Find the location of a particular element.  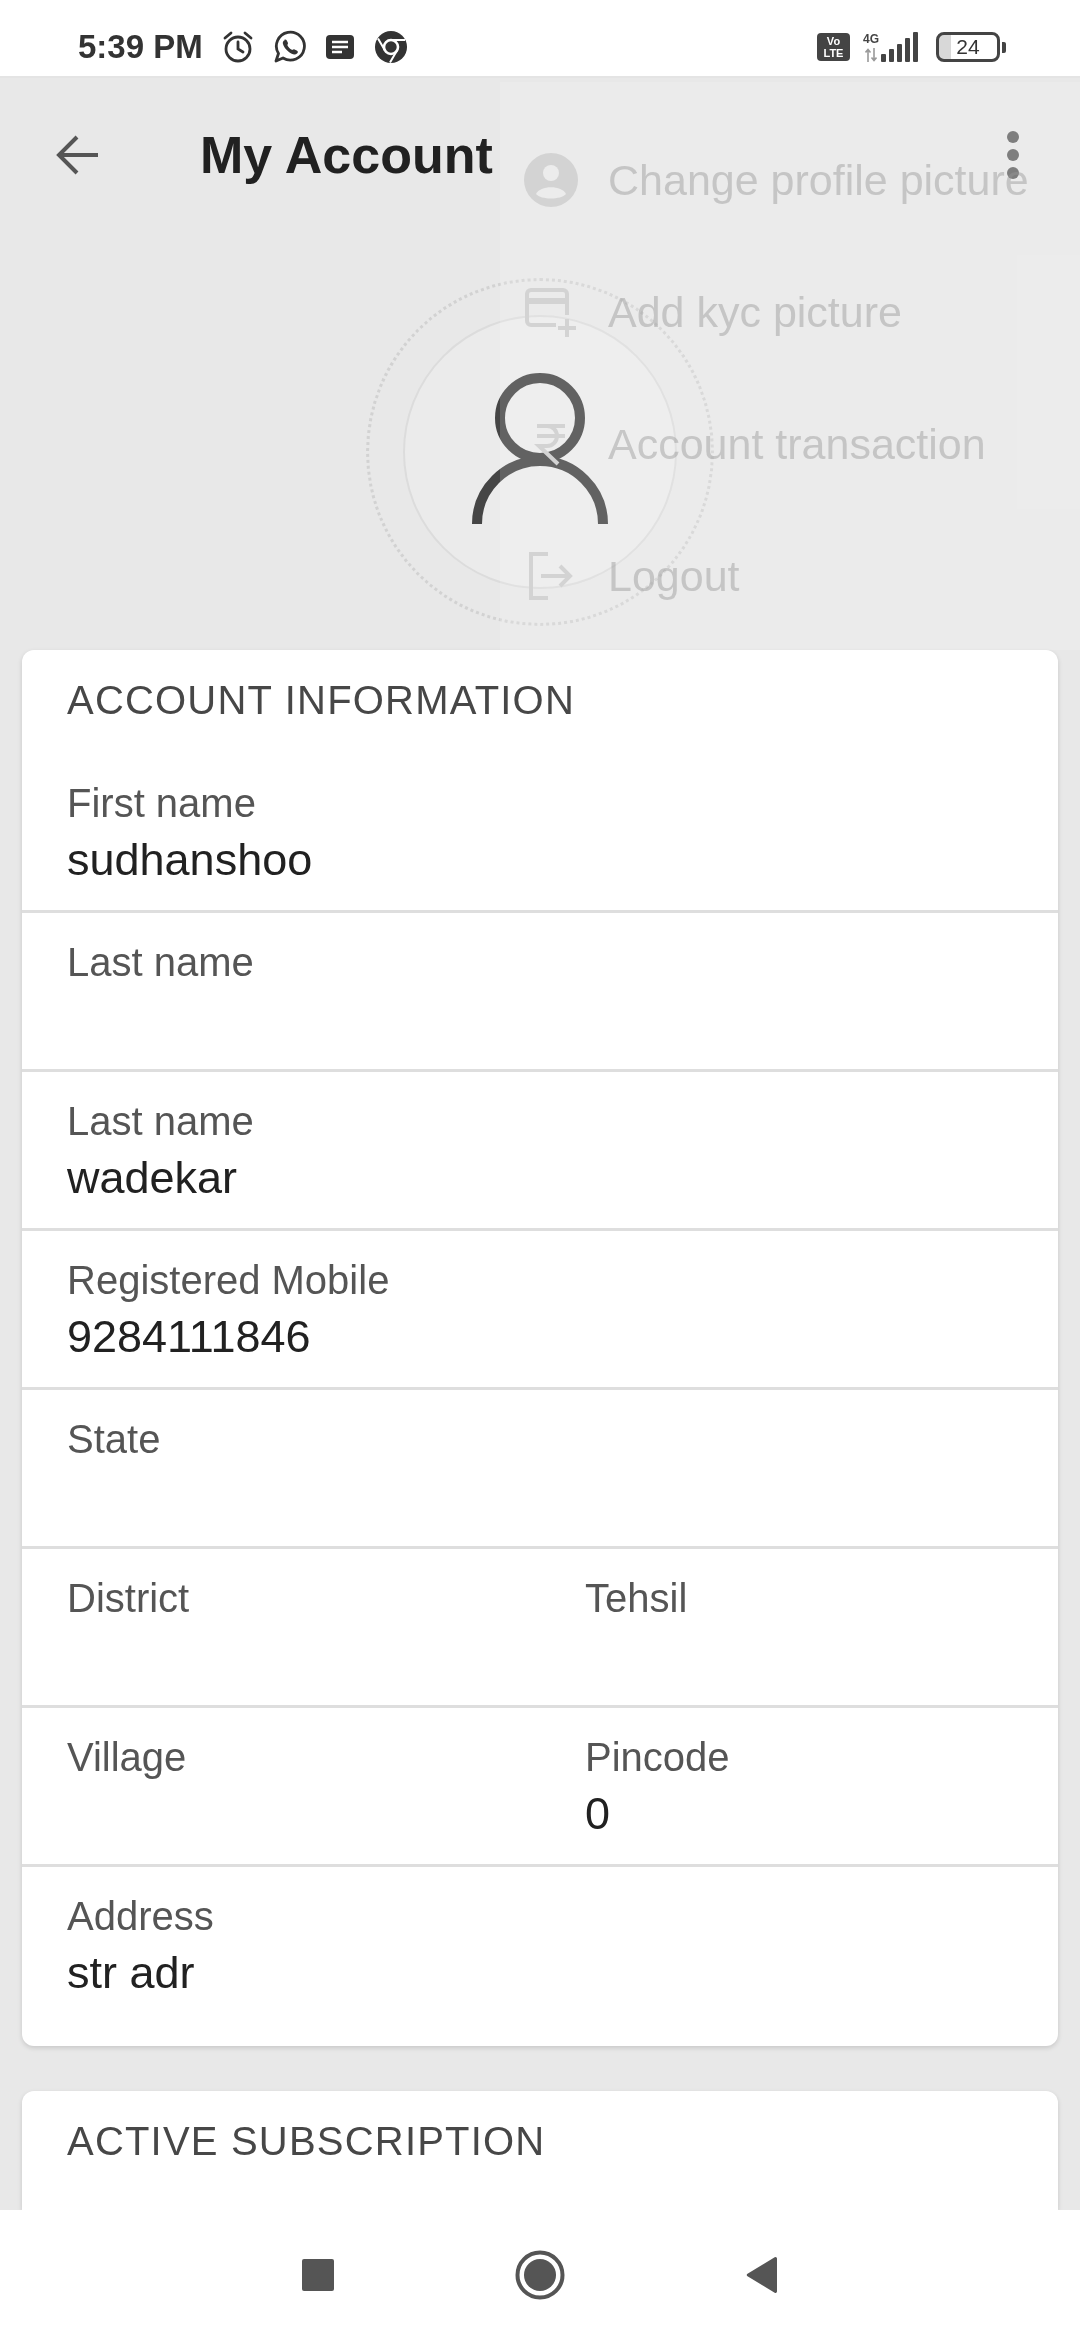

square-icon is located at coordinates (318, 2275).